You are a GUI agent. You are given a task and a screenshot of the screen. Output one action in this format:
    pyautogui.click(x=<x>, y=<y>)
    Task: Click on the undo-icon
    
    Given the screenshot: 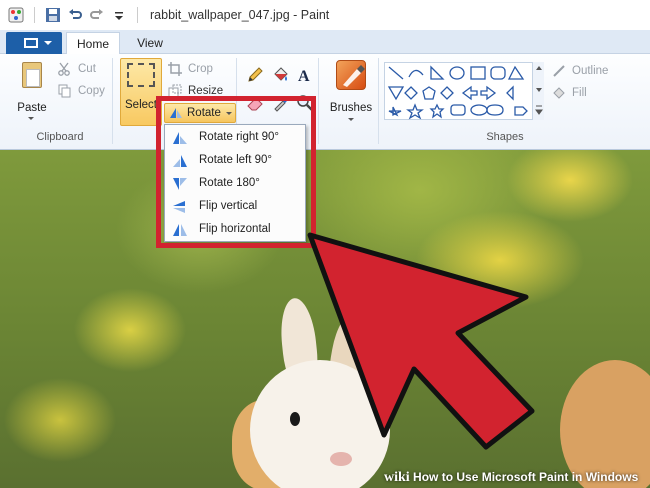 What is the action you would take?
    pyautogui.click(x=75, y=15)
    